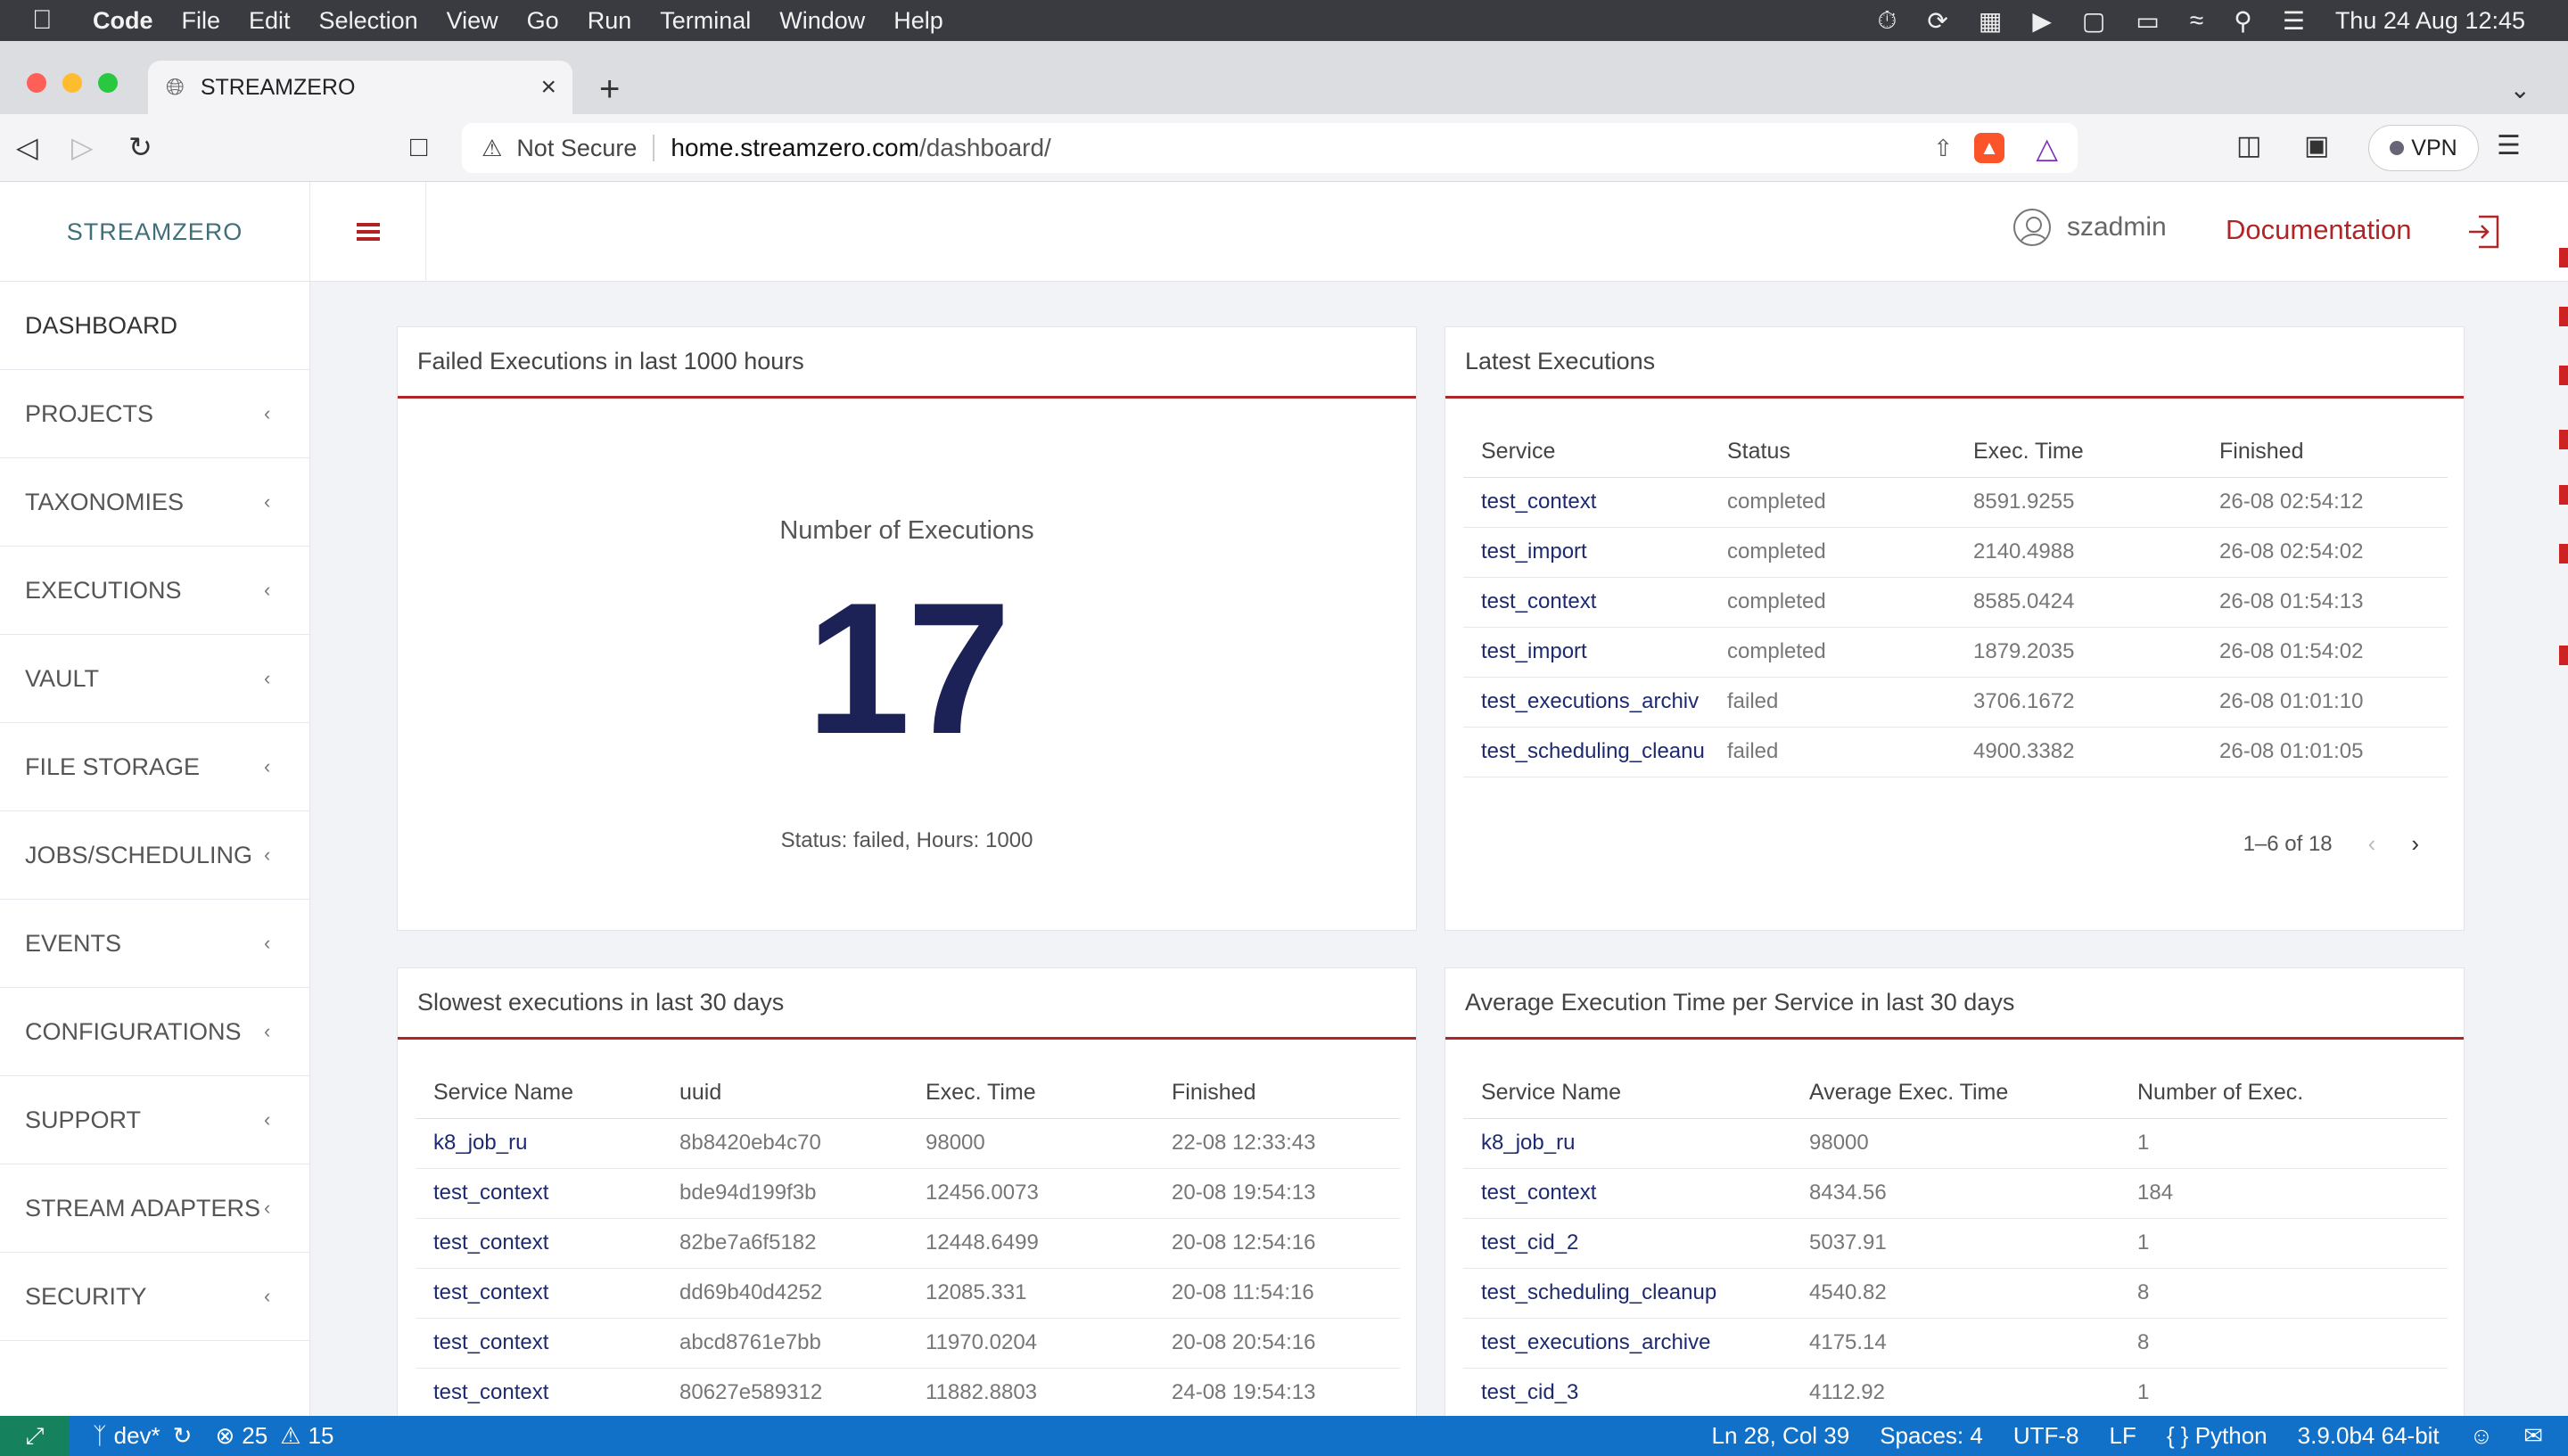 The width and height of the screenshot is (2568, 1456). I want to click on window-close-button, so click(36, 83).